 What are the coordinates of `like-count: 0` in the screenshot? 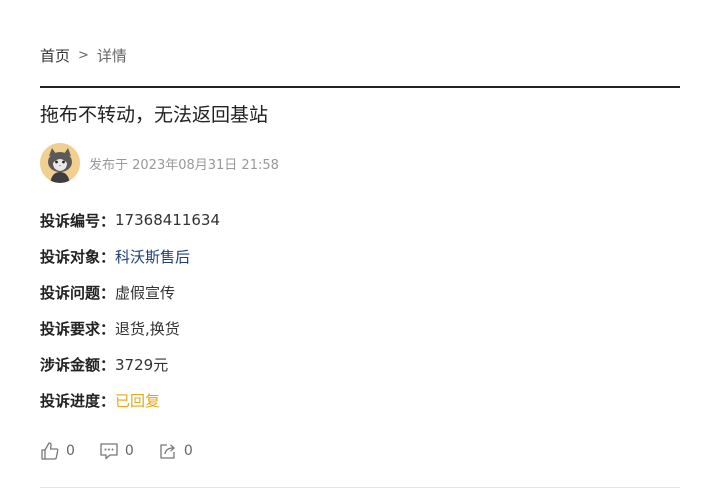 It's located at (70, 451).